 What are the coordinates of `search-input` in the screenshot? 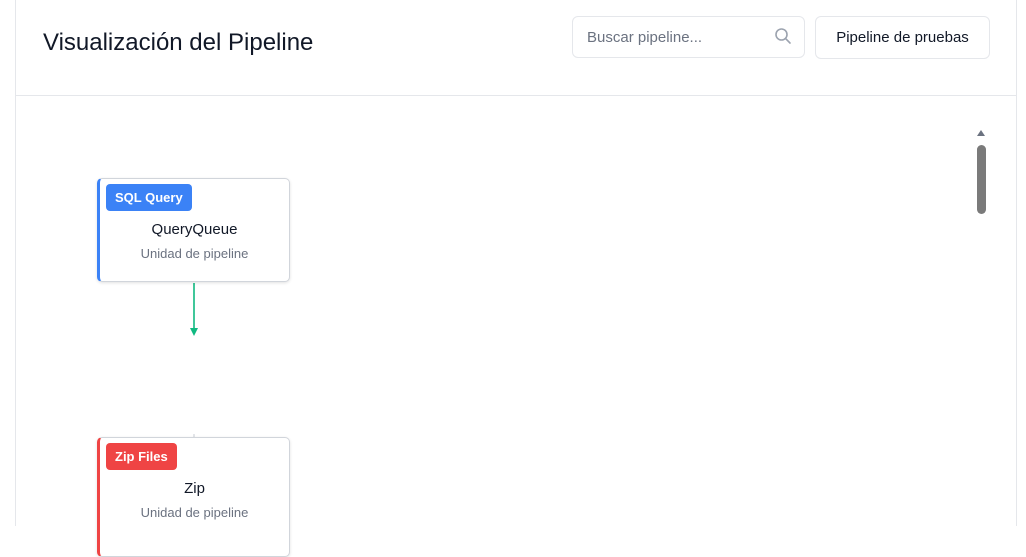 It's located at (675, 37).